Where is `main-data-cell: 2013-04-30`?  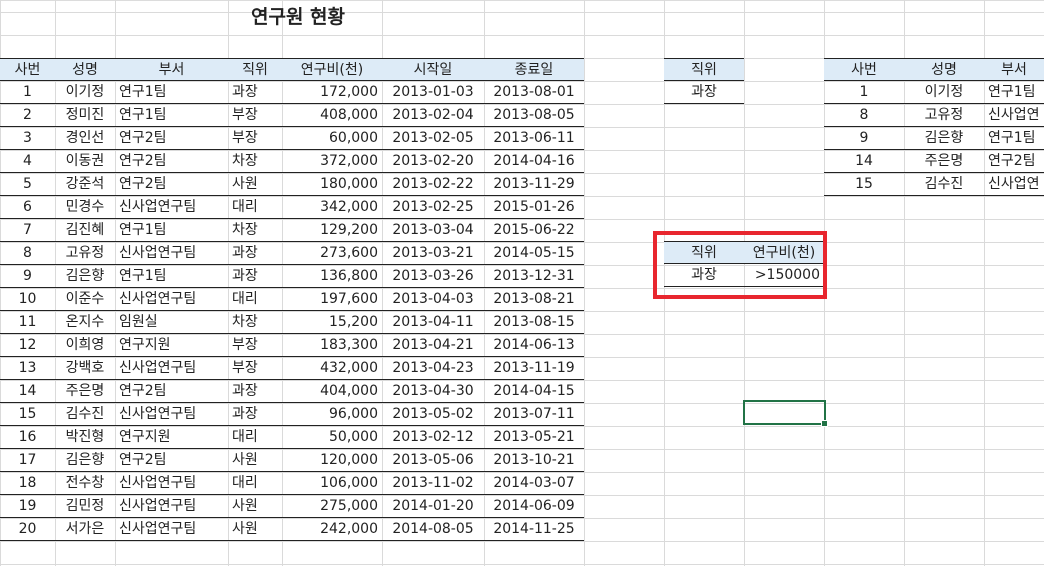
main-data-cell: 2013-04-30 is located at coordinates (433, 391).